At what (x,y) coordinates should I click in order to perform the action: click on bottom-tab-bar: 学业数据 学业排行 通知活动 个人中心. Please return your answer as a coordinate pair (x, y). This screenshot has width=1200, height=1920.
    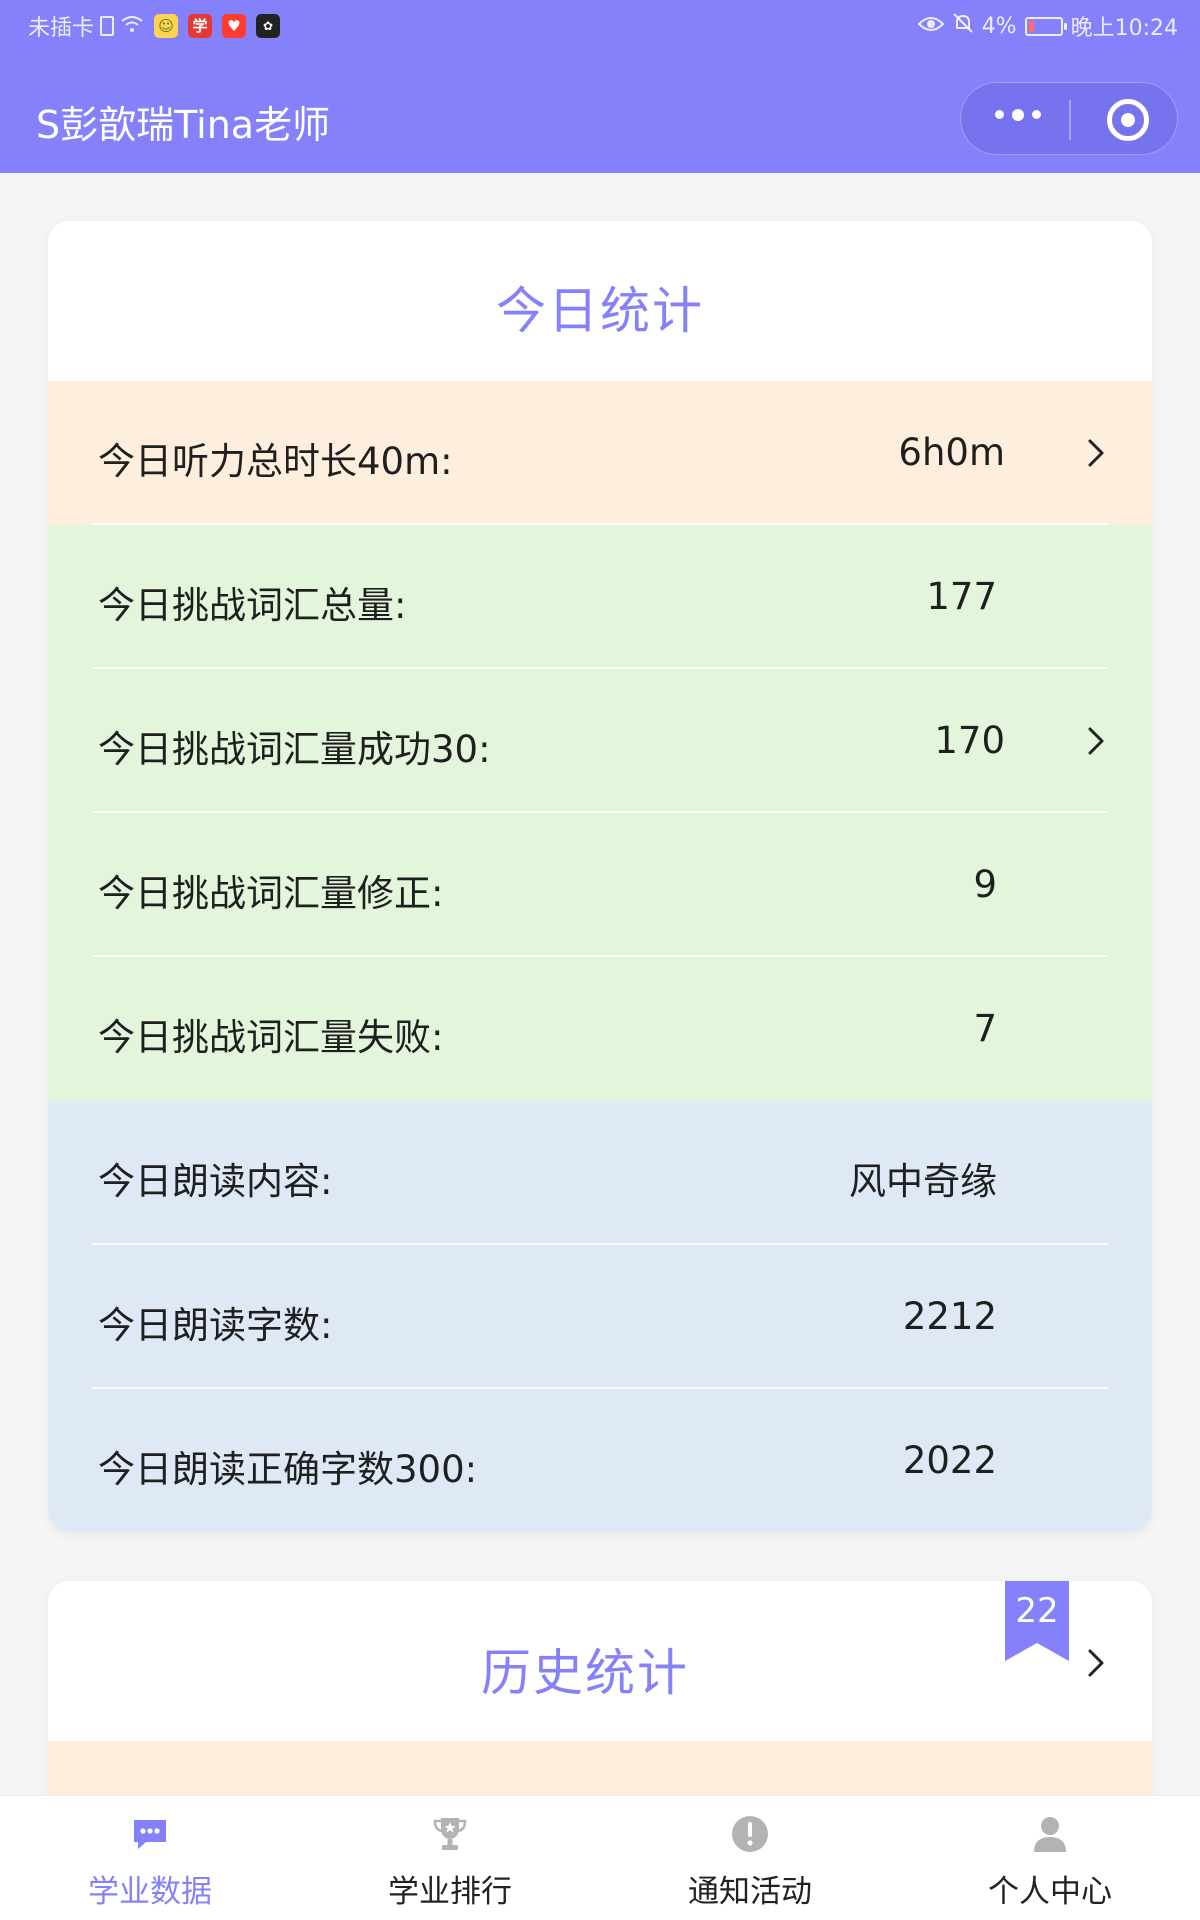
    Looking at the image, I should click on (600, 1857).